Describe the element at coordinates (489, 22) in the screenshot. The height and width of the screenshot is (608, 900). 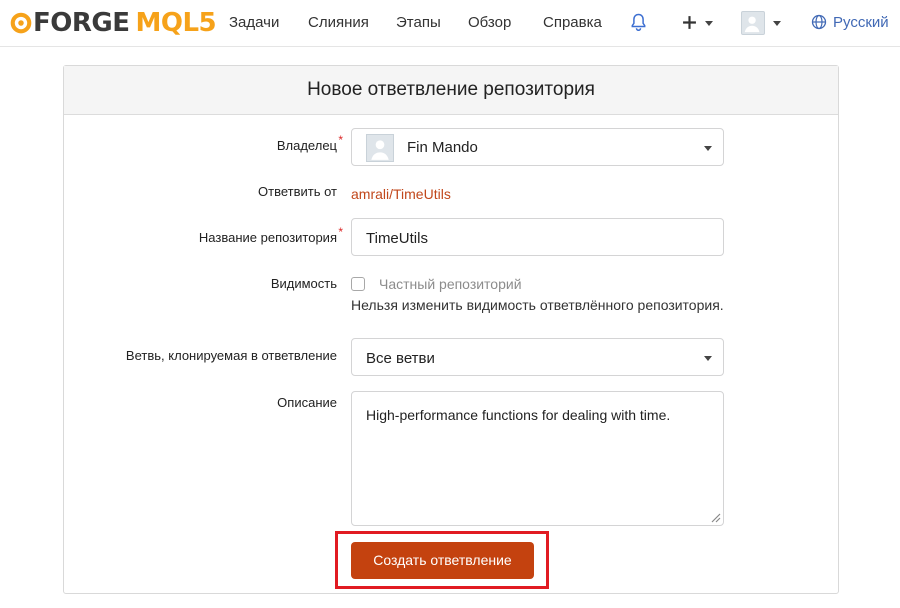
I see `nav-explore: Обзор` at that location.